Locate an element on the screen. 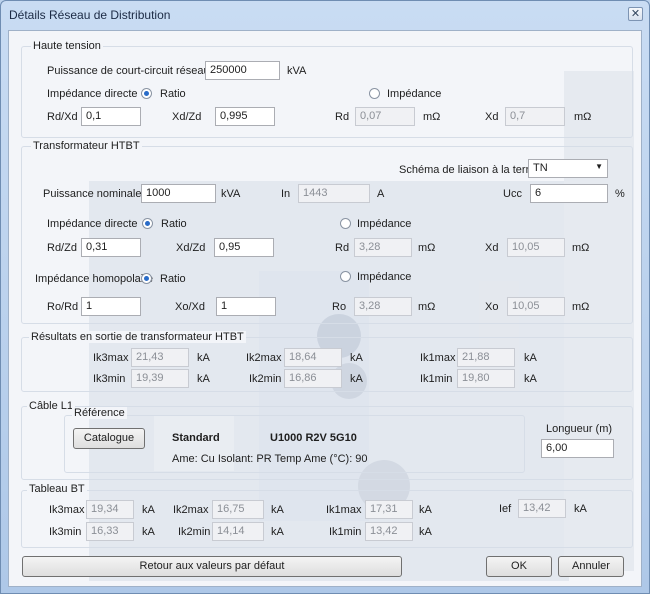  tr-rdzd-label: Rd/Zd is located at coordinates (62, 248).